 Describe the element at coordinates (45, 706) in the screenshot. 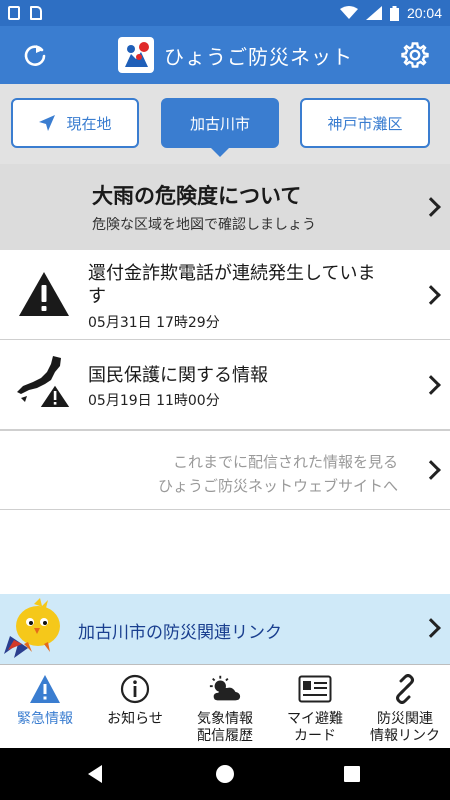

I see `nav-emergency: 緊急情報` at that location.